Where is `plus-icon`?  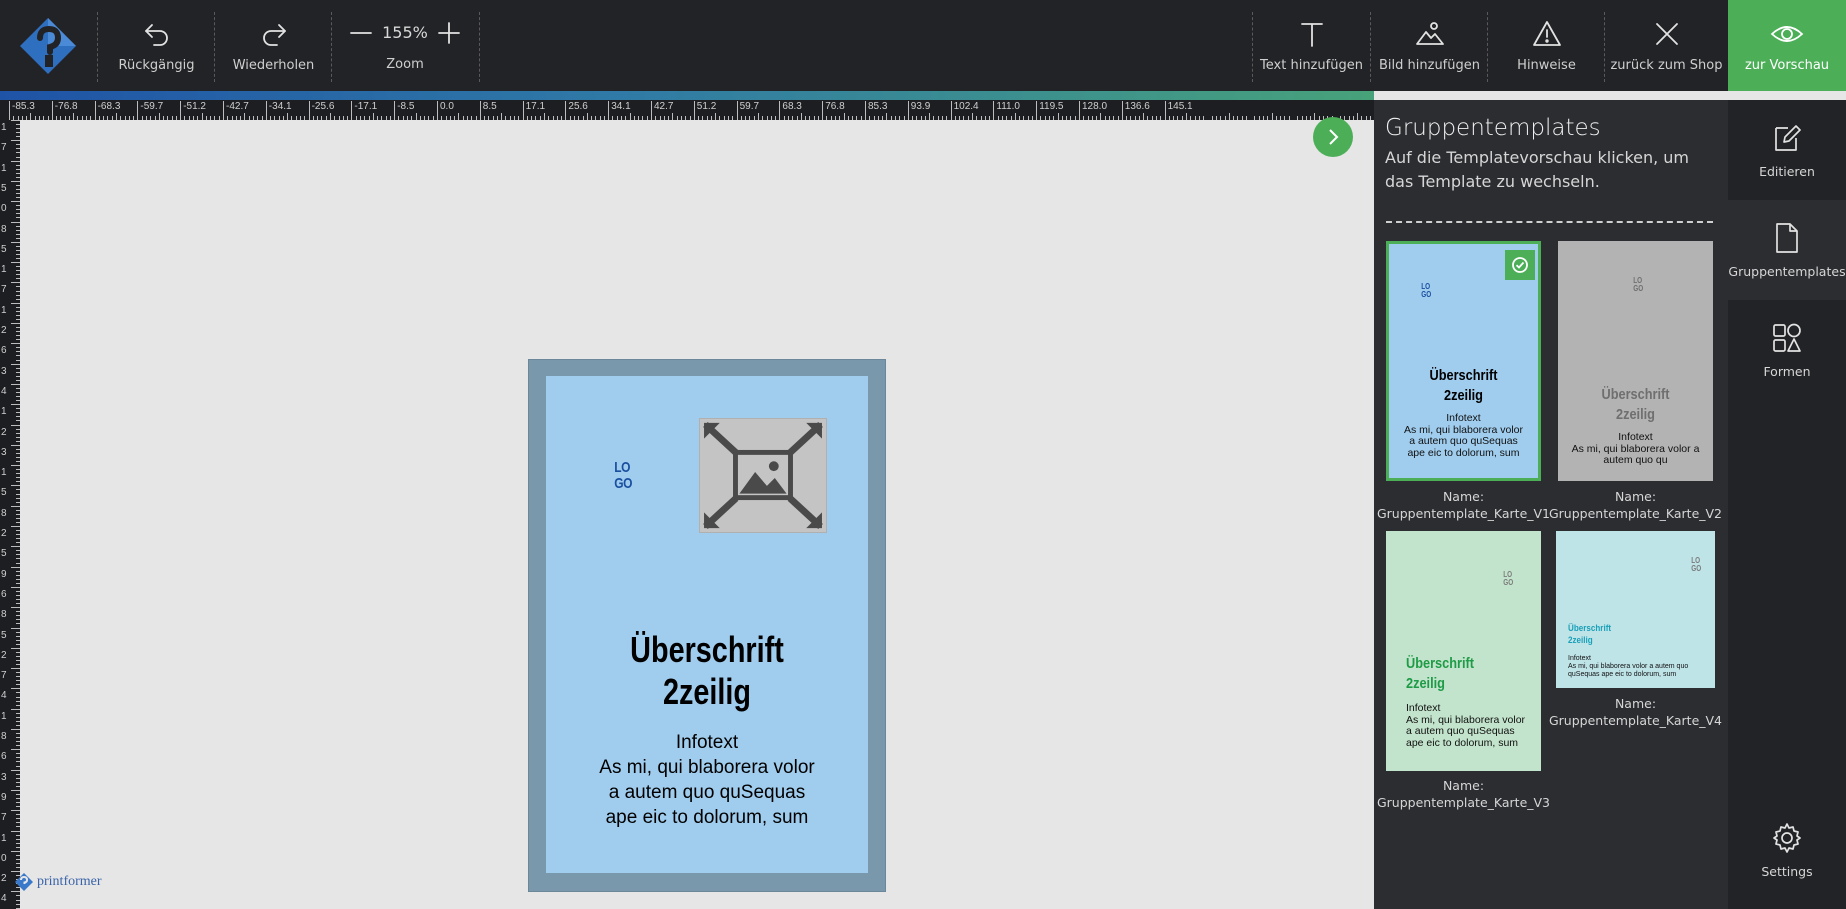 plus-icon is located at coordinates (449, 33).